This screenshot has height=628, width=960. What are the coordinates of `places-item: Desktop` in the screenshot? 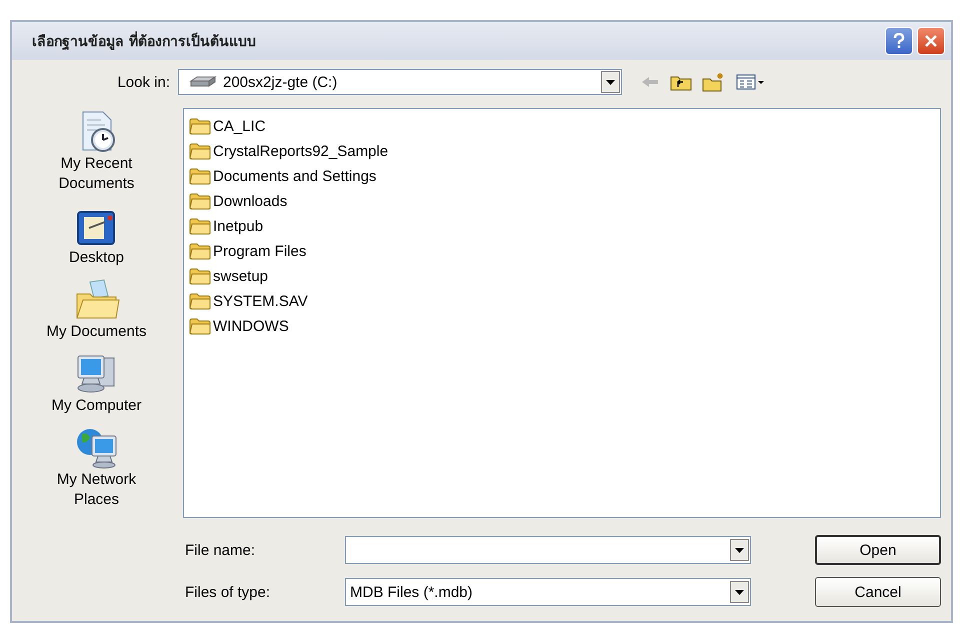 It's located at (96, 235).